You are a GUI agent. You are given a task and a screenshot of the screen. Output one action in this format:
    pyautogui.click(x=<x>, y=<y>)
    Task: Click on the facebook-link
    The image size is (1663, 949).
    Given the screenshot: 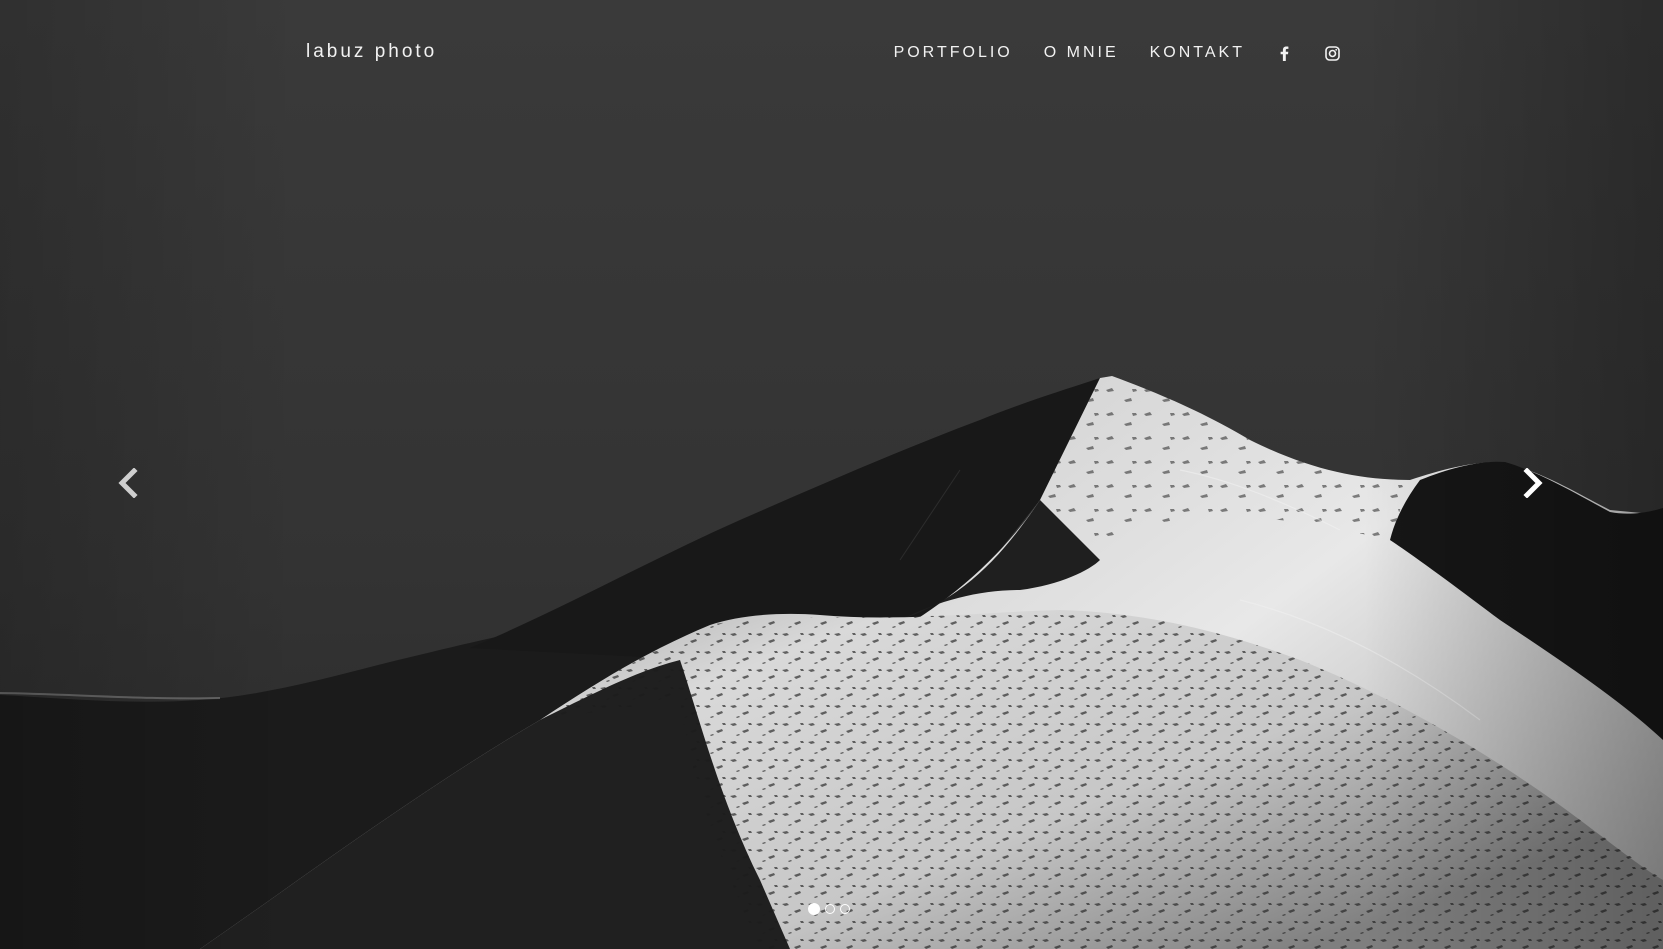 What is the action you would take?
    pyautogui.click(x=1284, y=53)
    